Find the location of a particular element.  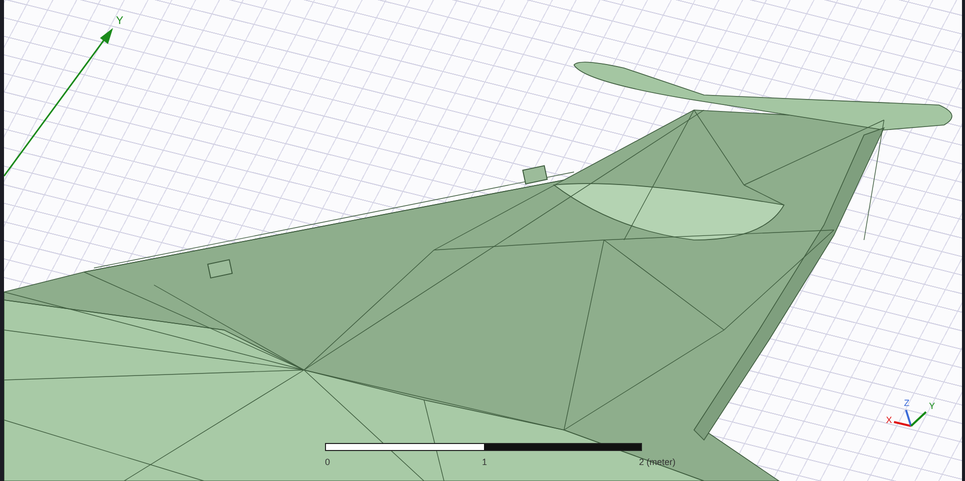

y-axis-label: Y is located at coordinates (932, 406).